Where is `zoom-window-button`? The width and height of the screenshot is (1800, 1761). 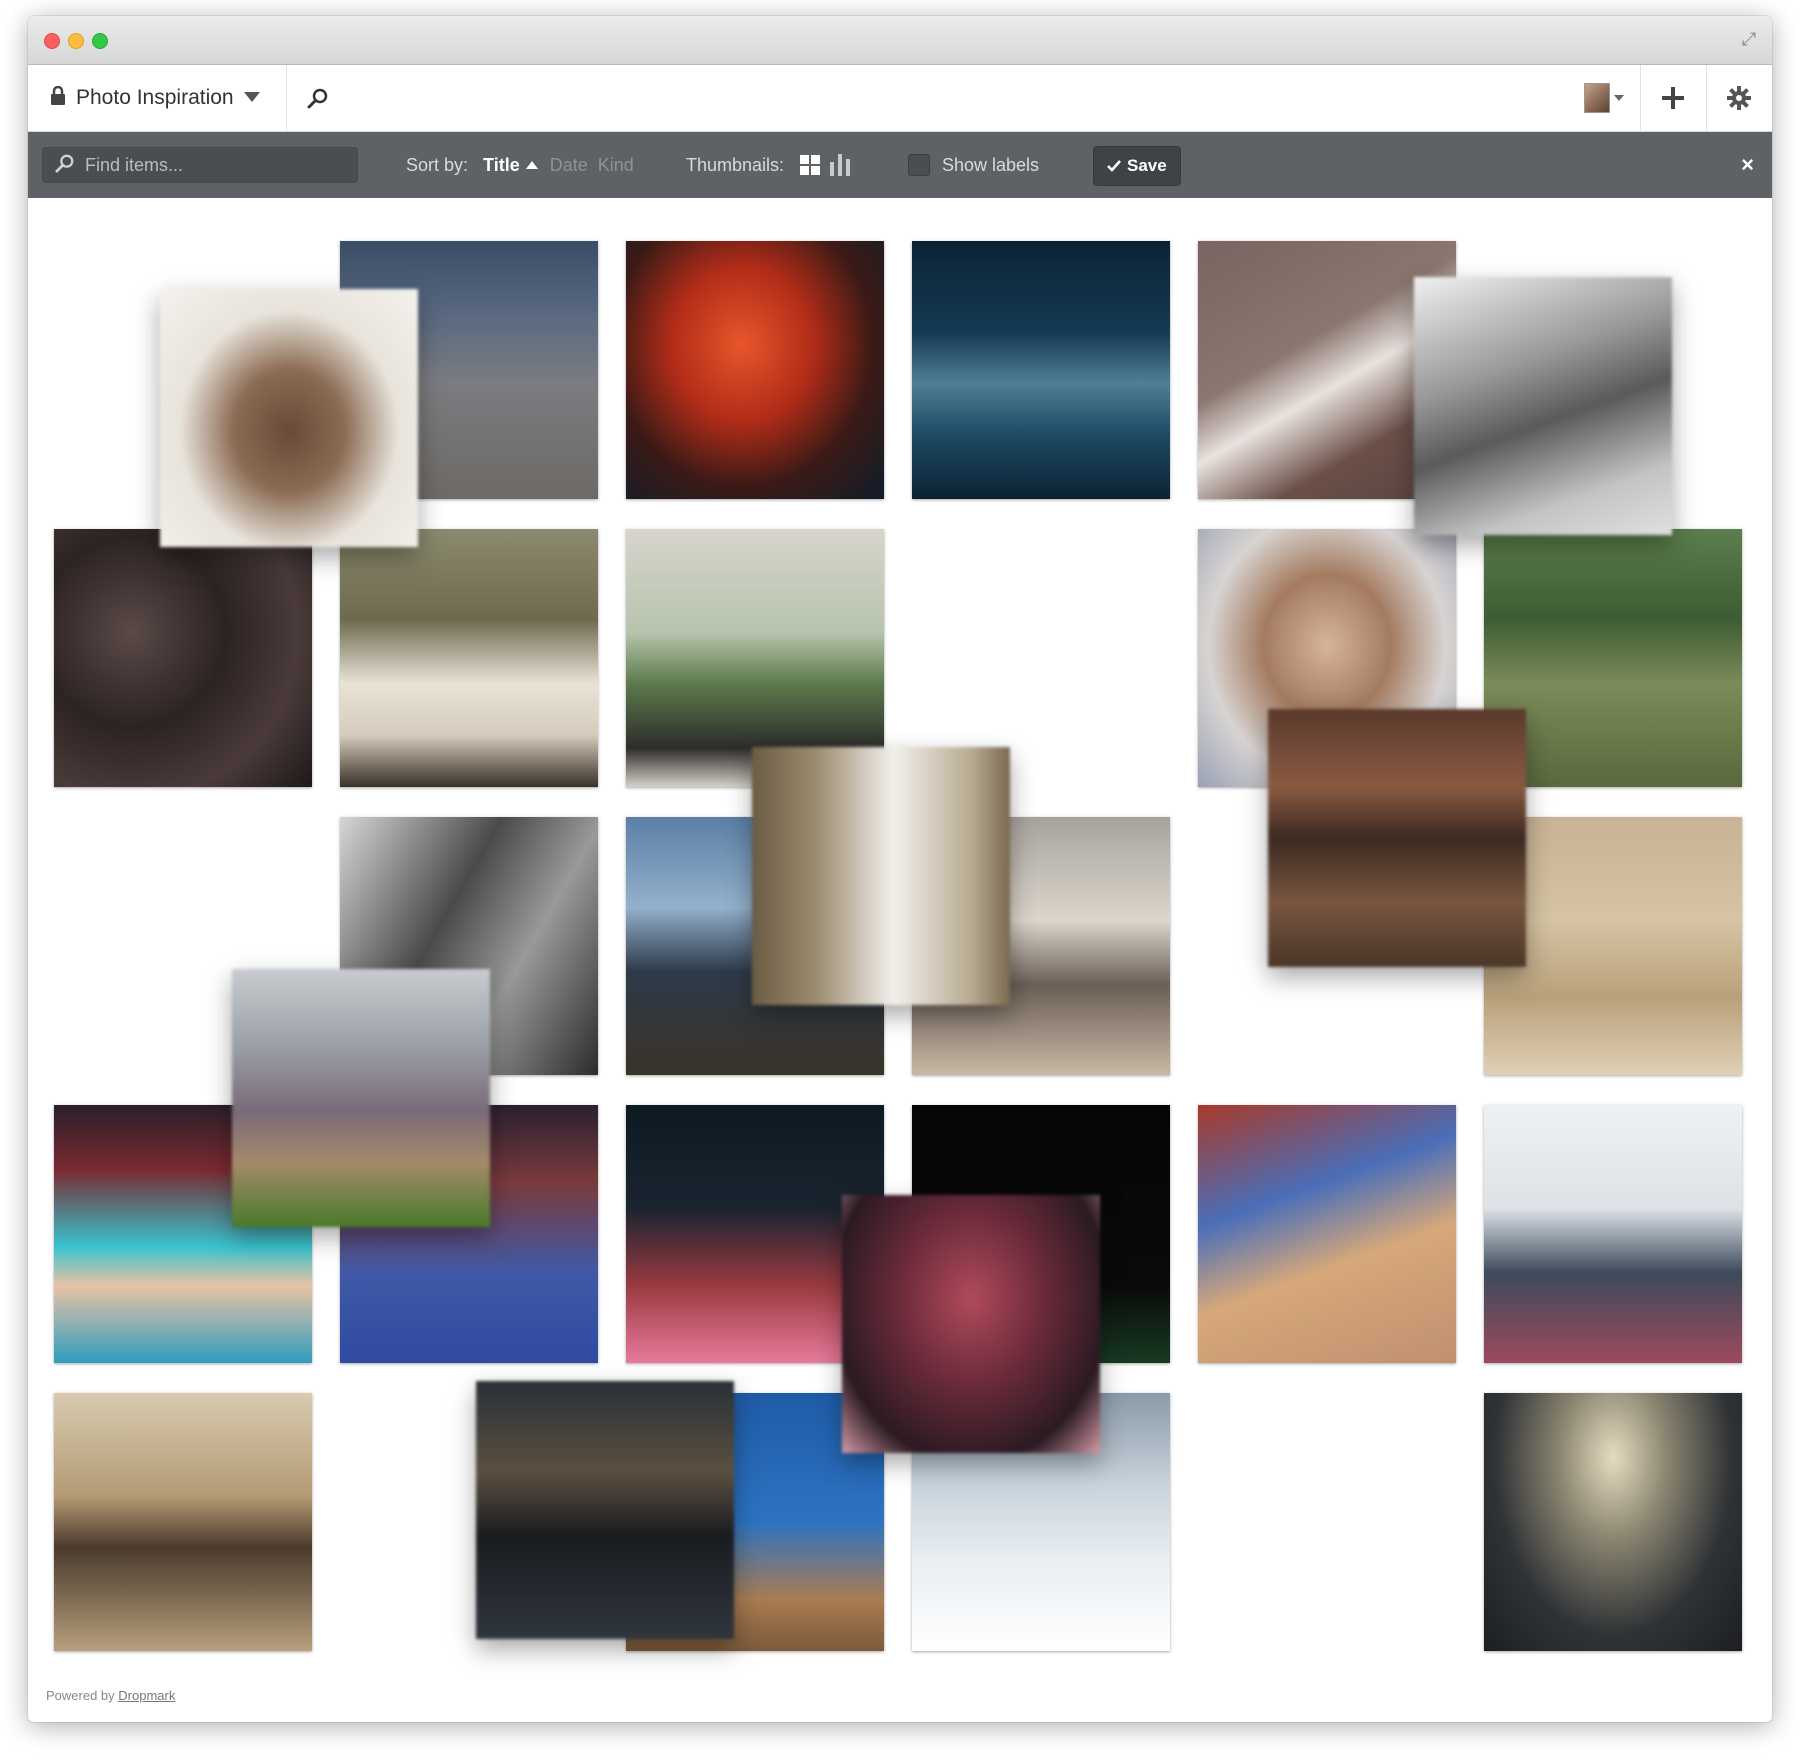
zoom-window-button is located at coordinates (100, 41).